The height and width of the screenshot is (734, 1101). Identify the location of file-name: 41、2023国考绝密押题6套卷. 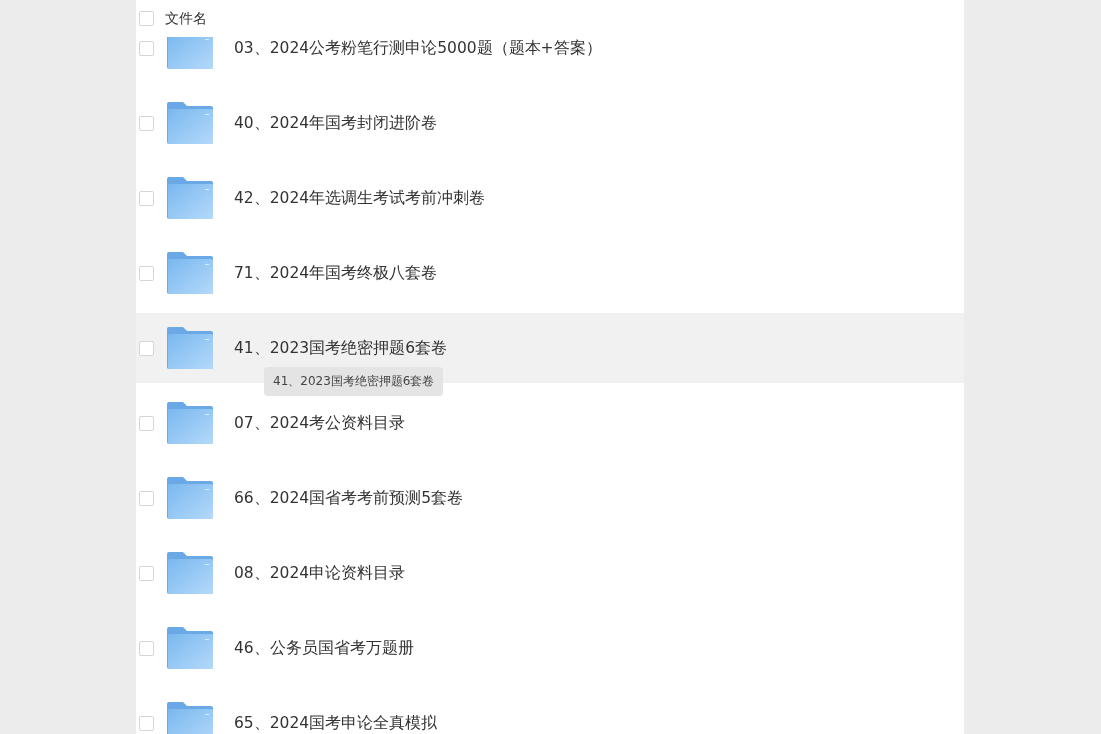
(341, 348).